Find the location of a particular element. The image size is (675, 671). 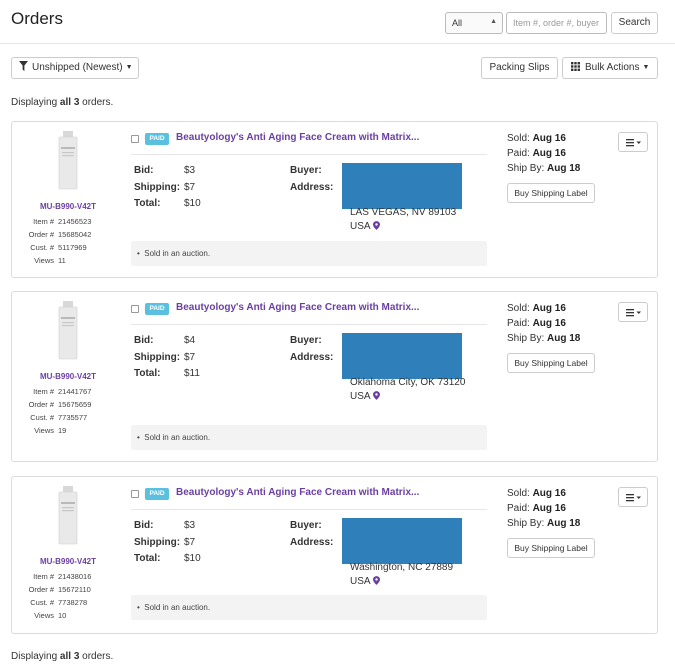

shipping-label: Shipping: is located at coordinates (157, 357).